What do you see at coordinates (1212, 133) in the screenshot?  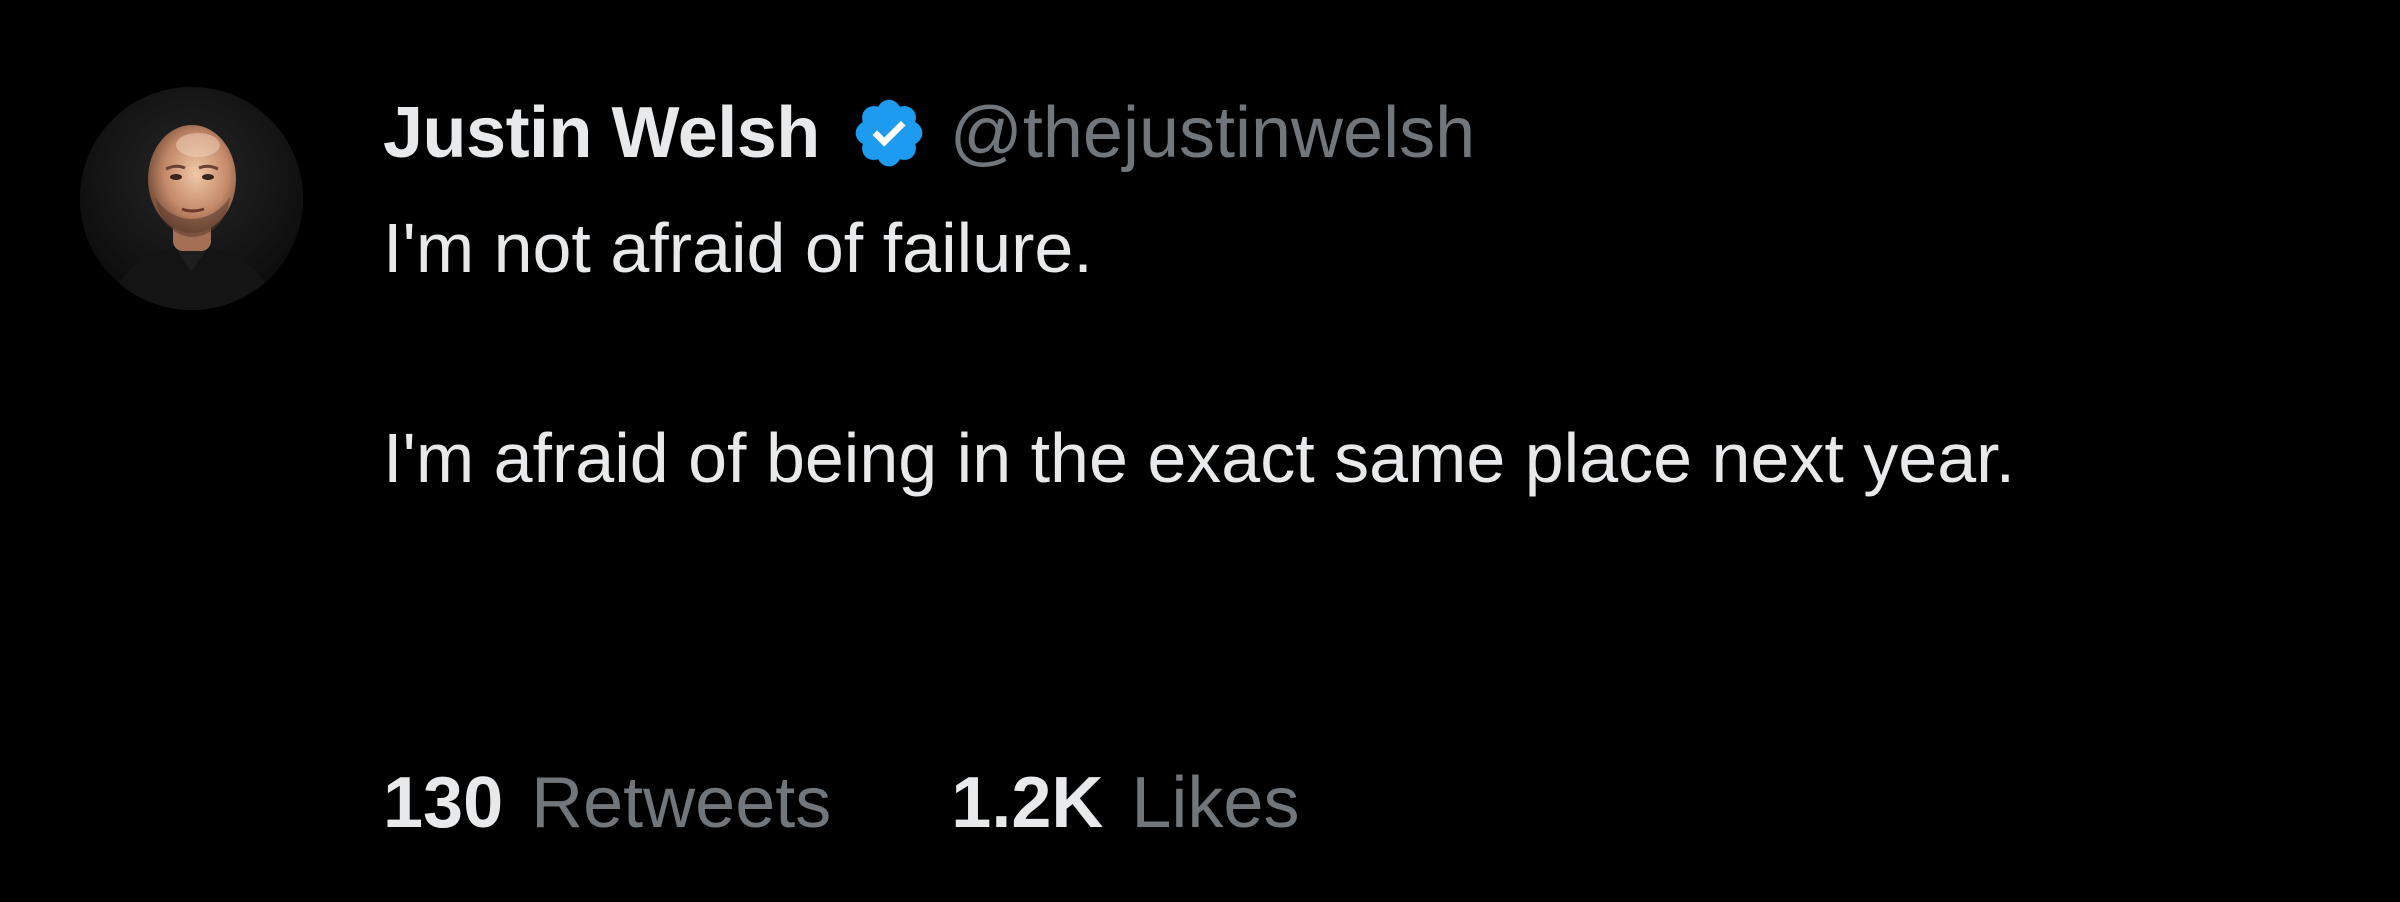 I see `user-handle: @thejustinwelsh` at bounding box center [1212, 133].